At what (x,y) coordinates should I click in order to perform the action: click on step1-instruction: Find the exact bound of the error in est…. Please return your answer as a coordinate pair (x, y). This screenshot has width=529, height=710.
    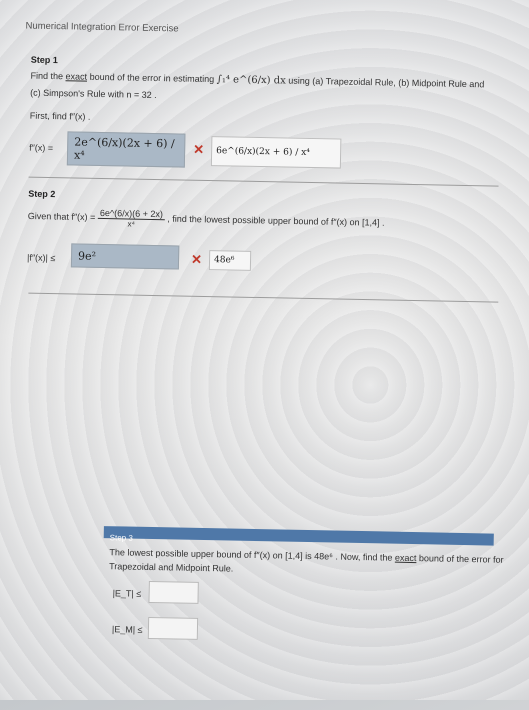
    Looking at the image, I should click on (257, 81).